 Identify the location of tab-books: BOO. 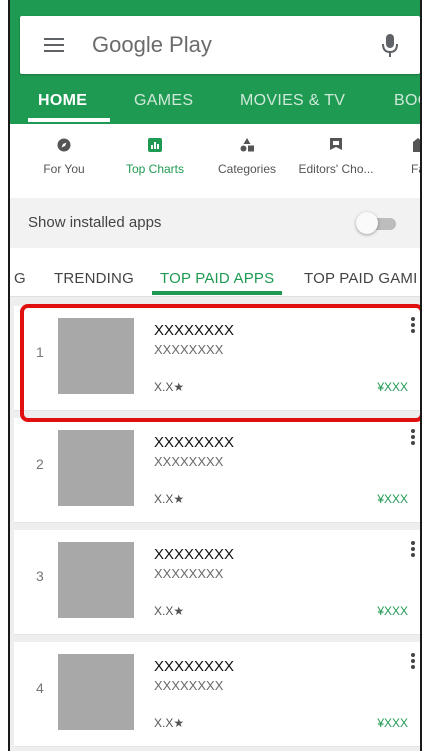
(407, 101).